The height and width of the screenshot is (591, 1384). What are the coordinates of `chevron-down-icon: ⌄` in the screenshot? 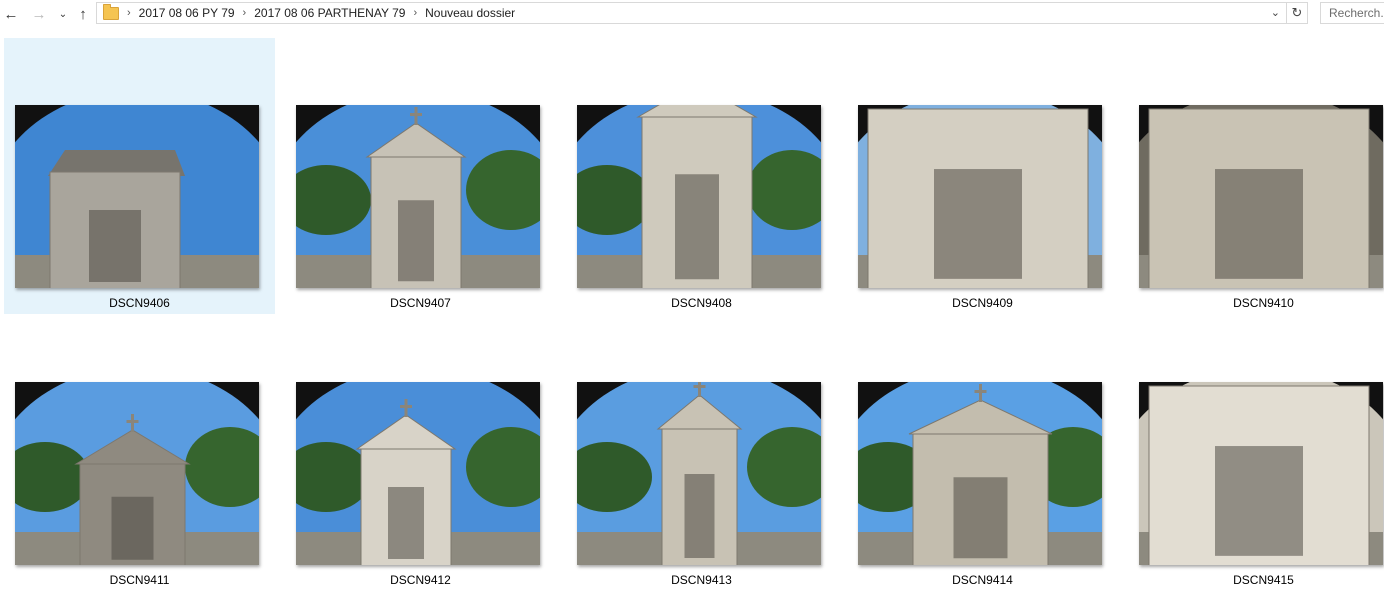 It's located at (63, 14).